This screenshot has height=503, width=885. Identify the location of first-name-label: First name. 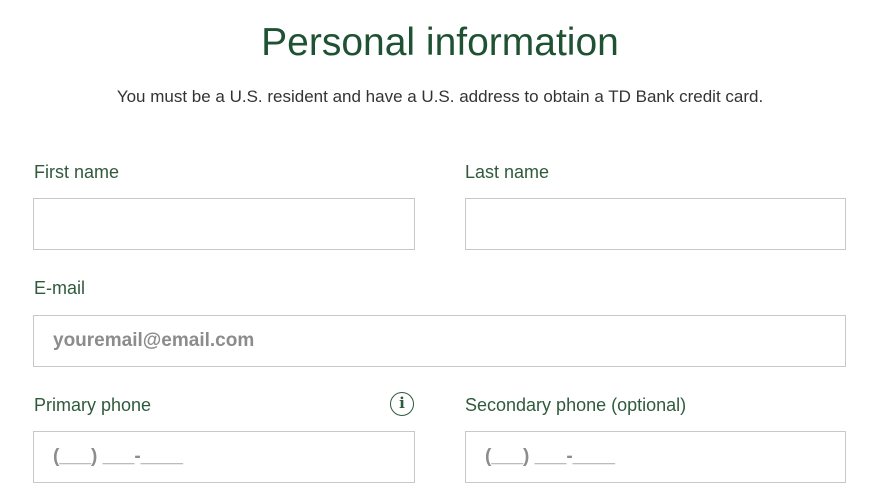
(77, 172).